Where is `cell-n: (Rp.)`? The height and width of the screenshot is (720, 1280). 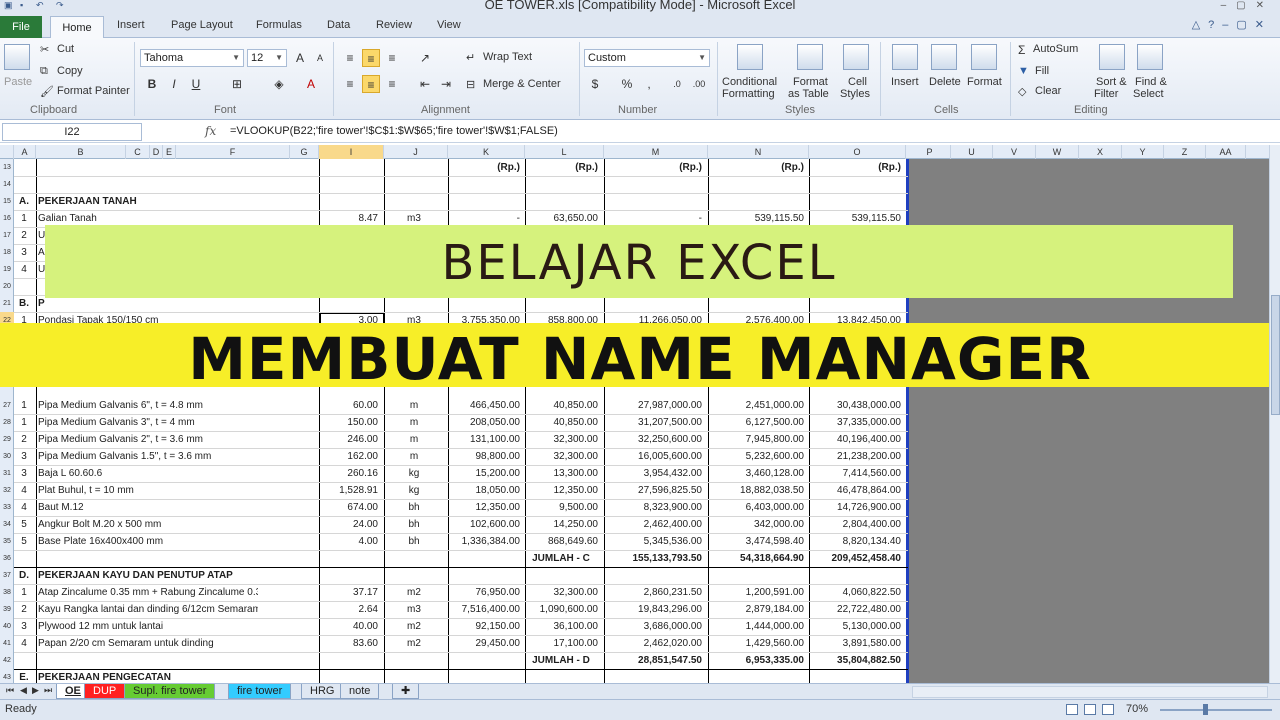 cell-n: (Rp.) is located at coordinates (756, 167).